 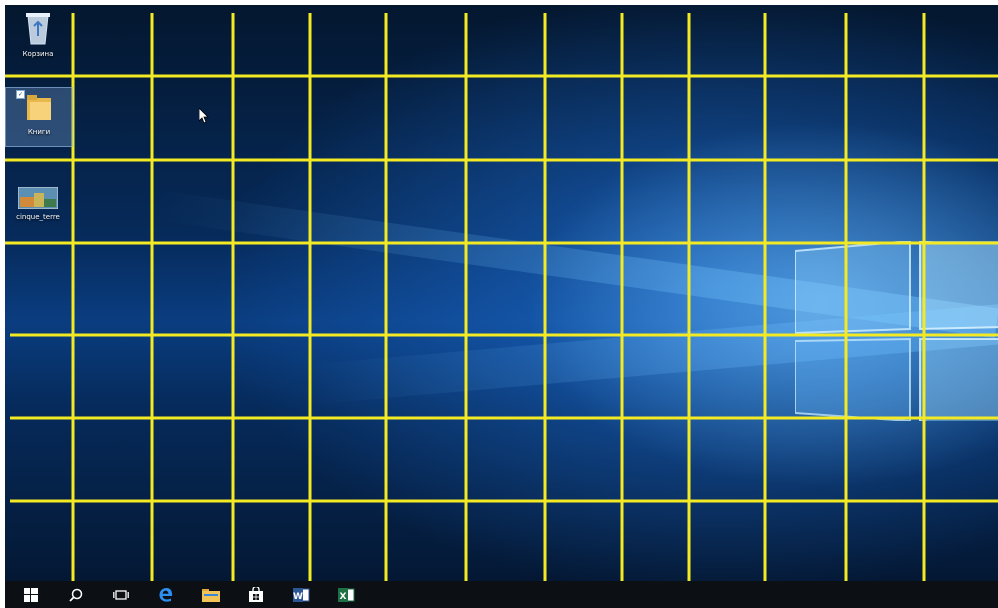 I want to click on store-icon, so click(x=256, y=594).